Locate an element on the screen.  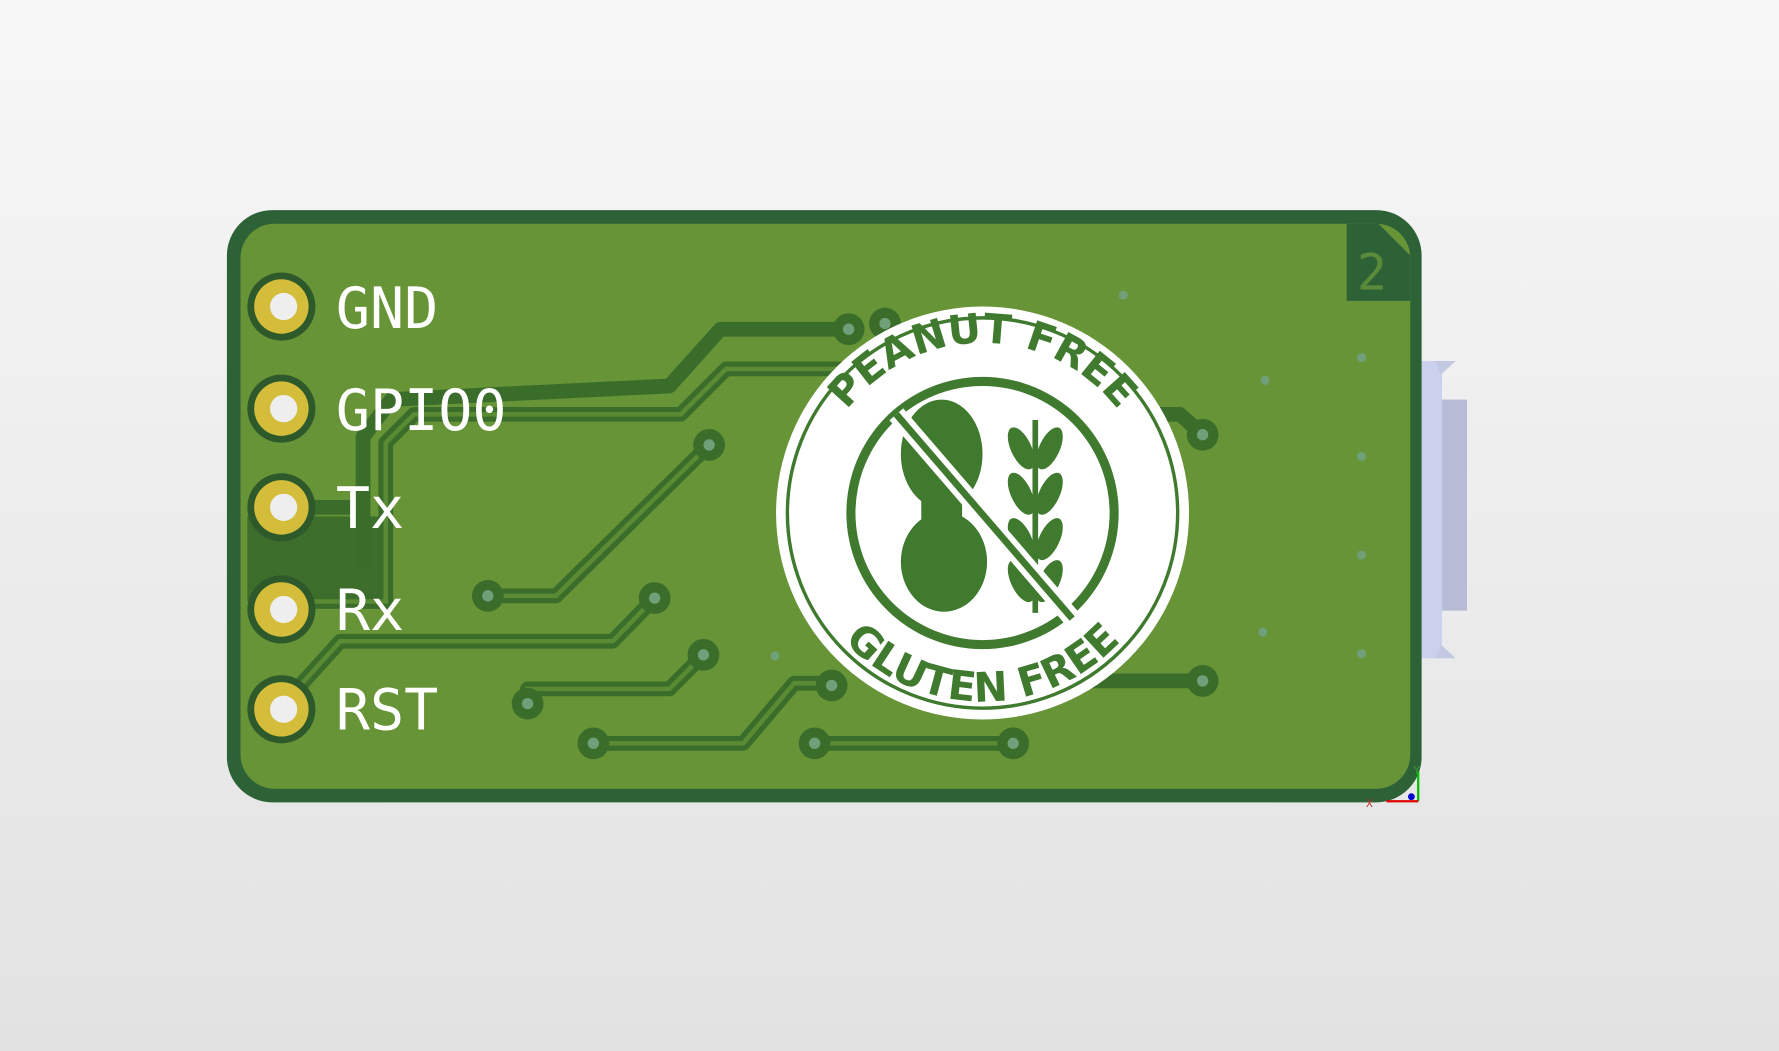
label-gpio0: GPIO0 is located at coordinates (421, 411).